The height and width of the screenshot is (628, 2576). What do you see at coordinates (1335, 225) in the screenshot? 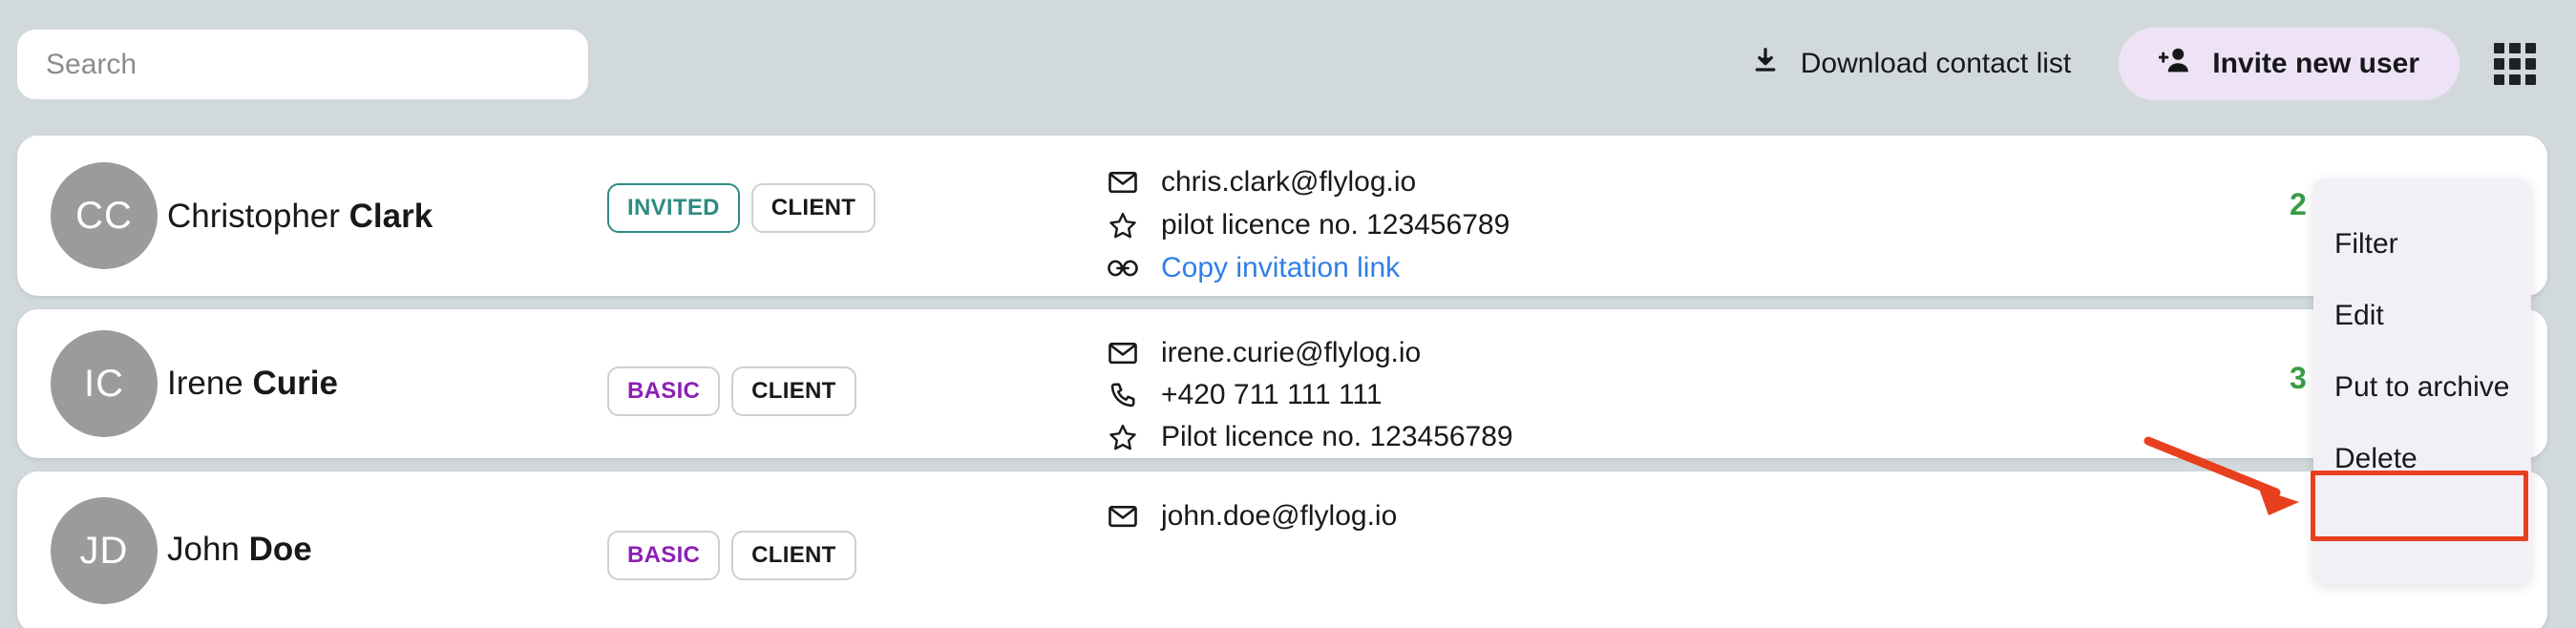
I see `detail-licence-text: pilot licence no. 123456789` at bounding box center [1335, 225].